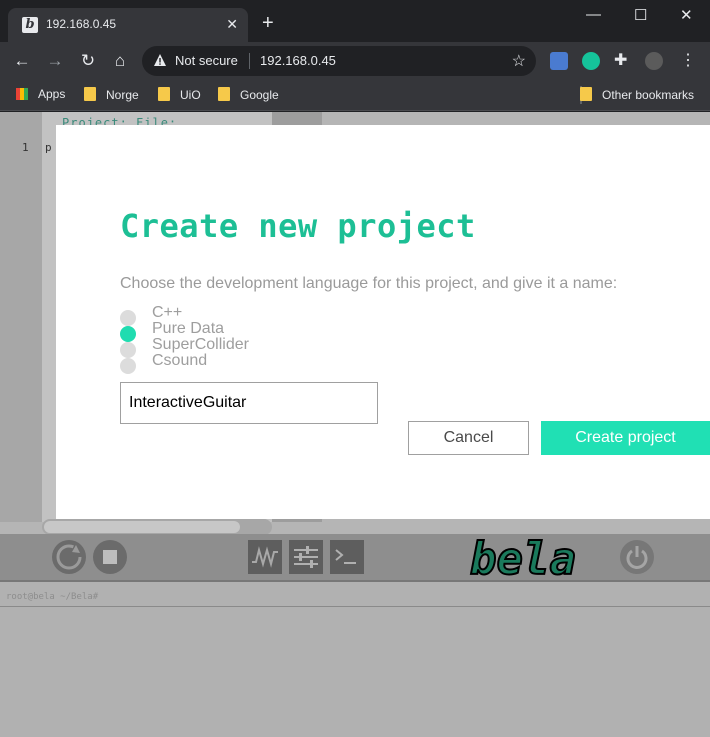 This screenshot has width=710, height=737. I want to click on bookmark-label: UiO, so click(190, 95).